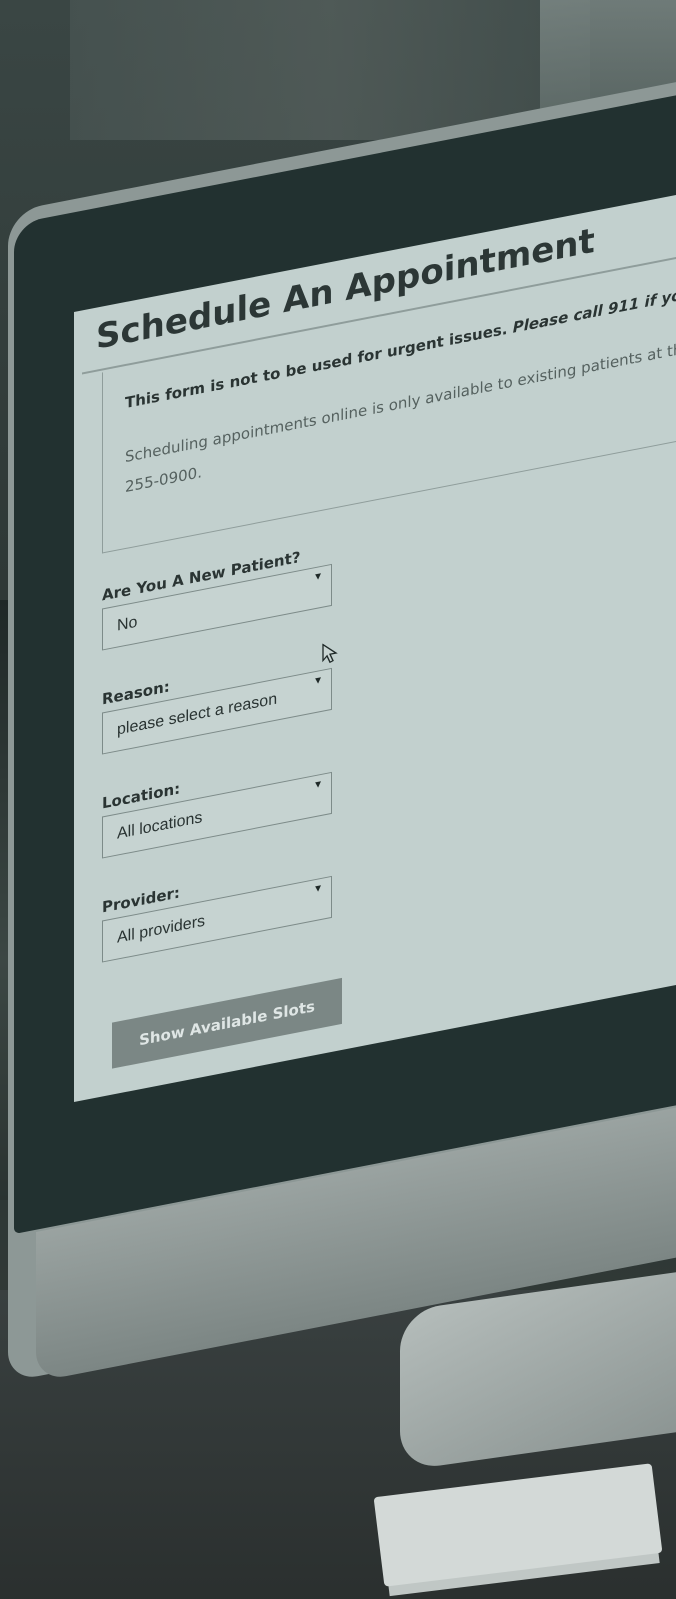 The width and height of the screenshot is (676, 1599). I want to click on provider-field: Provider: All providers ▼, so click(222, 907).